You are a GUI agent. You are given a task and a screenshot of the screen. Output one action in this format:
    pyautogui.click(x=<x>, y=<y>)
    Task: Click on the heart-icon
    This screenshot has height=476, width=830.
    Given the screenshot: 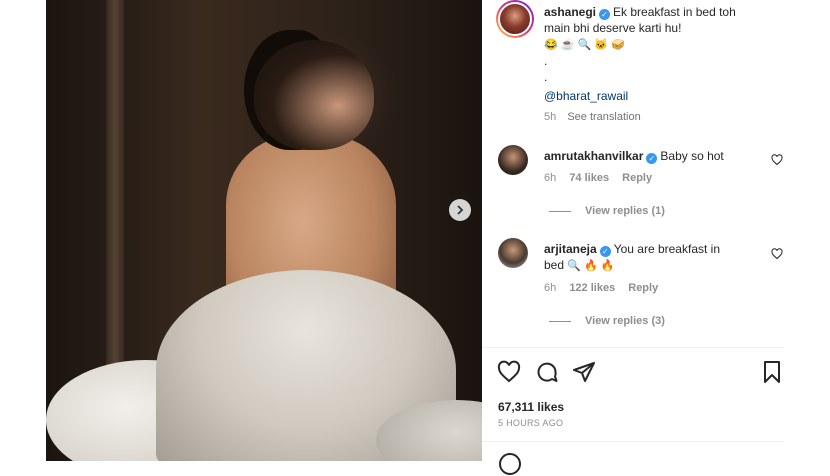 What is the action you would take?
    pyautogui.click(x=509, y=372)
    